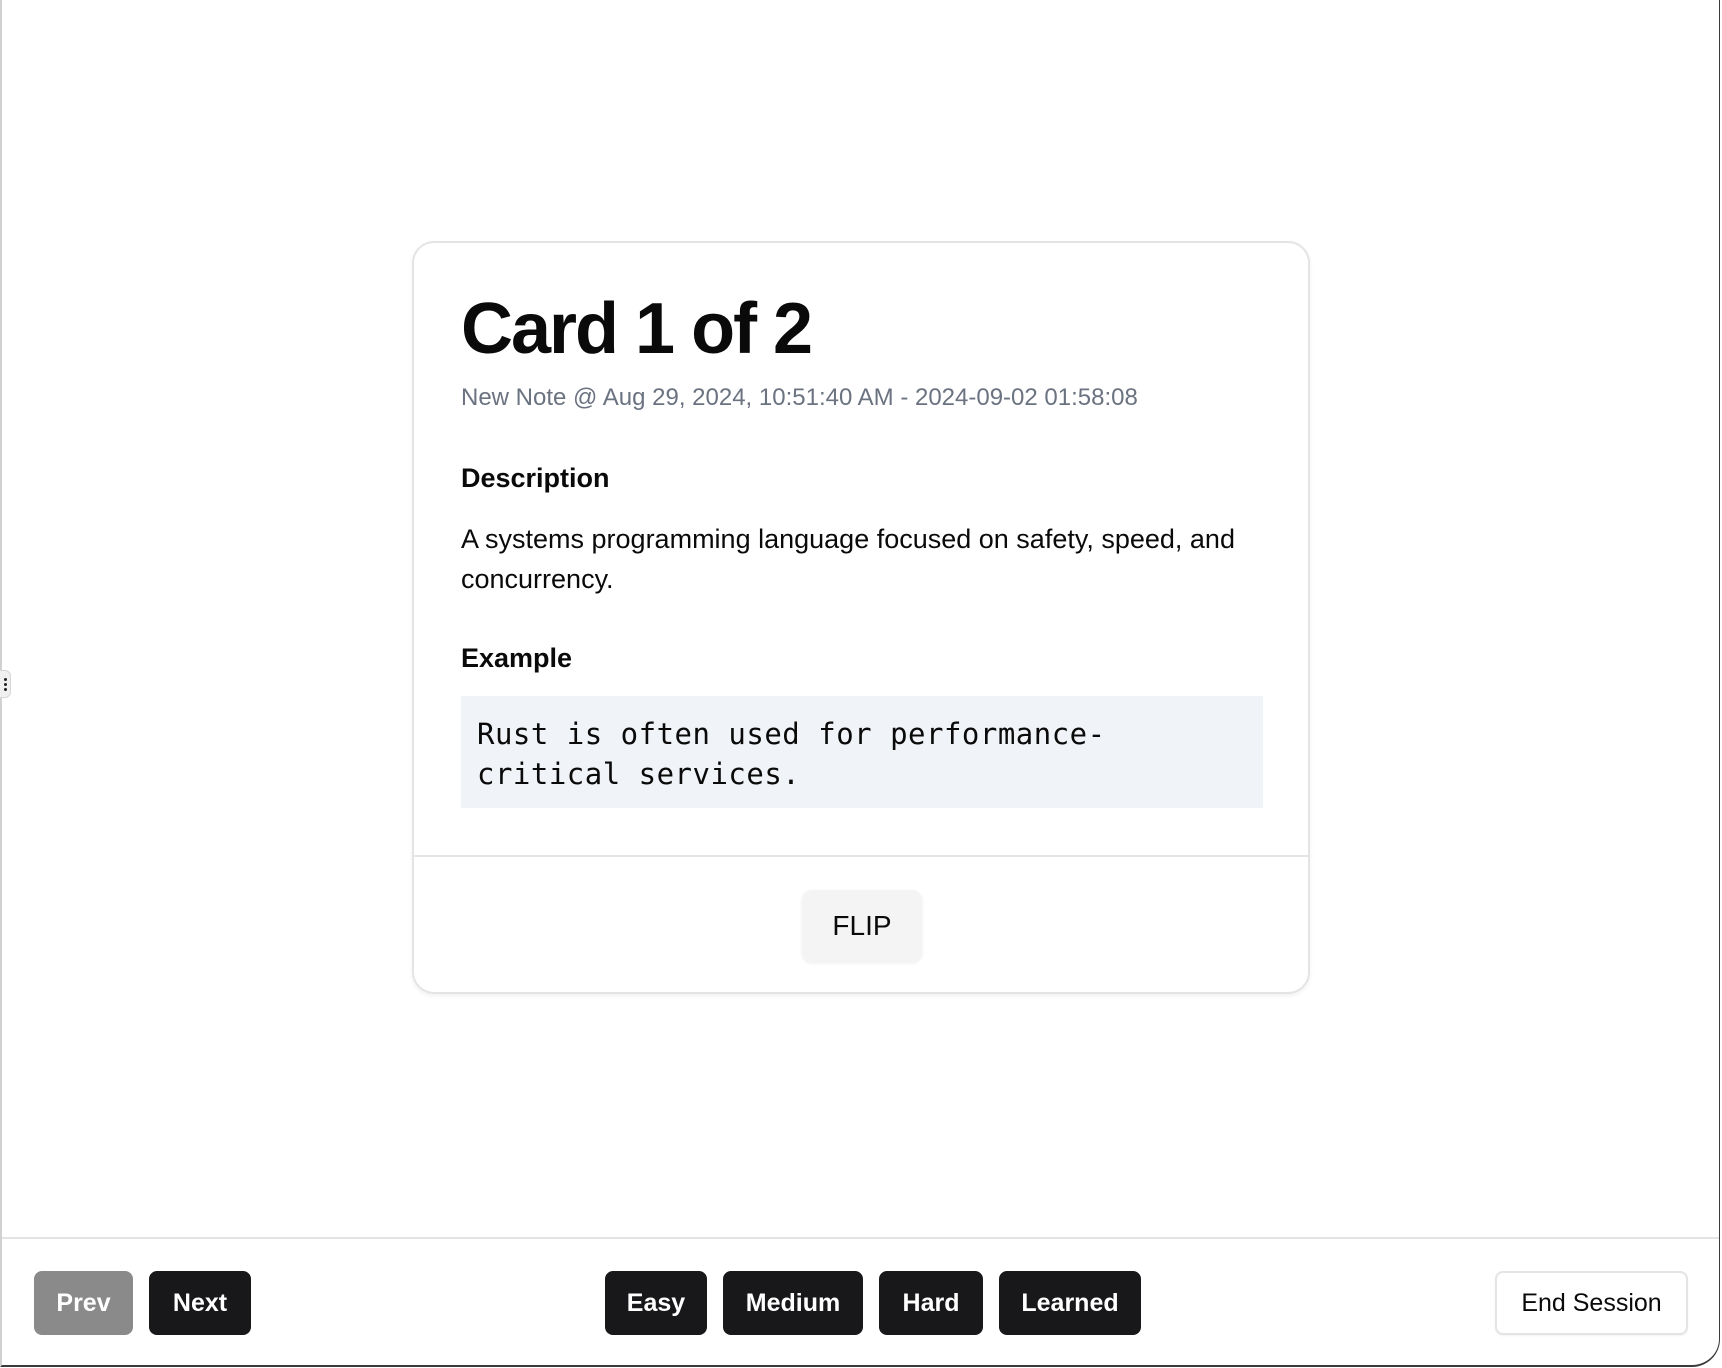  What do you see at coordinates (861, 856) in the screenshot?
I see `card-footer-divider` at bounding box center [861, 856].